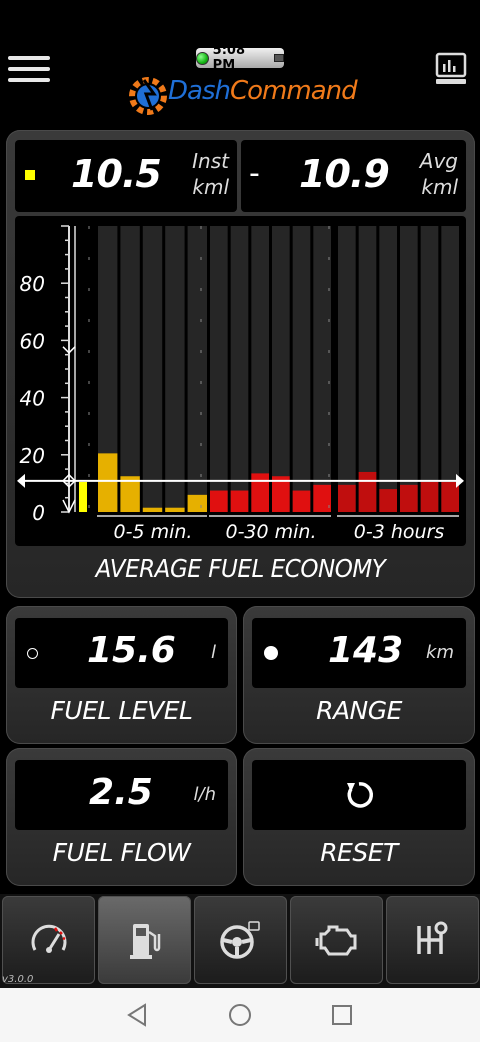 This screenshot has height=1042, width=480. I want to click on recents-button, so click(342, 1015).